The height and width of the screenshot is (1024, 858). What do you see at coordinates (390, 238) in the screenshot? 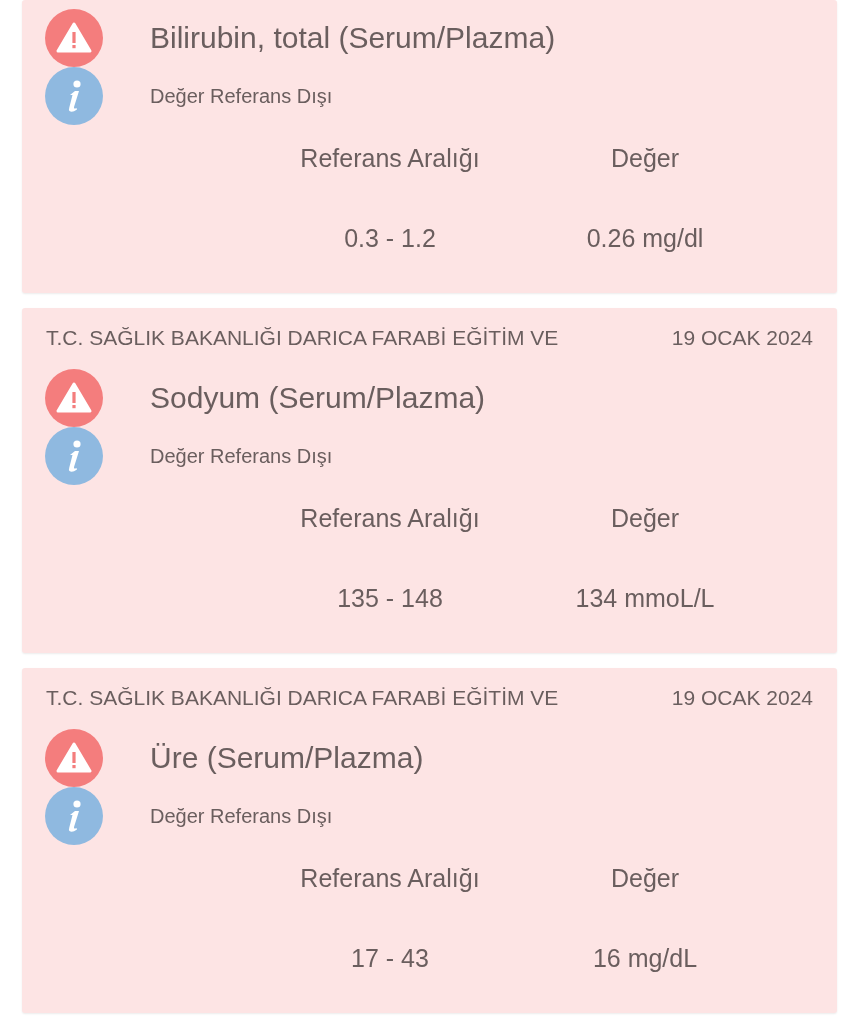
I see `reference-range: 0.3 - 1.2` at bounding box center [390, 238].